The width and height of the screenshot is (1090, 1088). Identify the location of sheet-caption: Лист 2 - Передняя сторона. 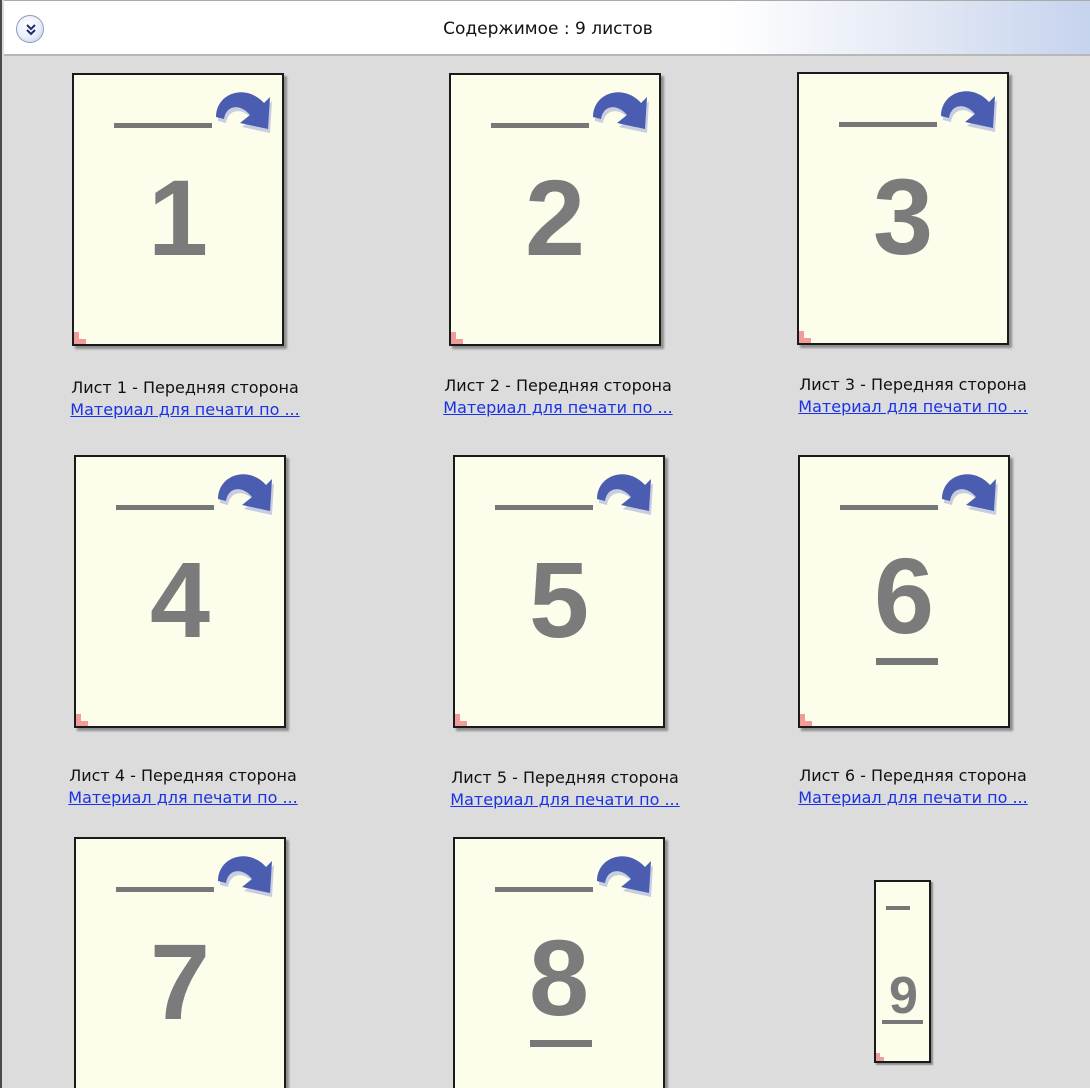
(558, 385).